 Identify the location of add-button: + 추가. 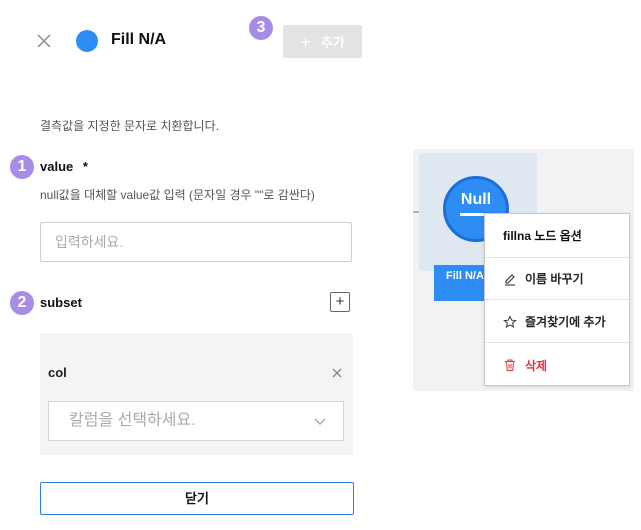
(322, 41).